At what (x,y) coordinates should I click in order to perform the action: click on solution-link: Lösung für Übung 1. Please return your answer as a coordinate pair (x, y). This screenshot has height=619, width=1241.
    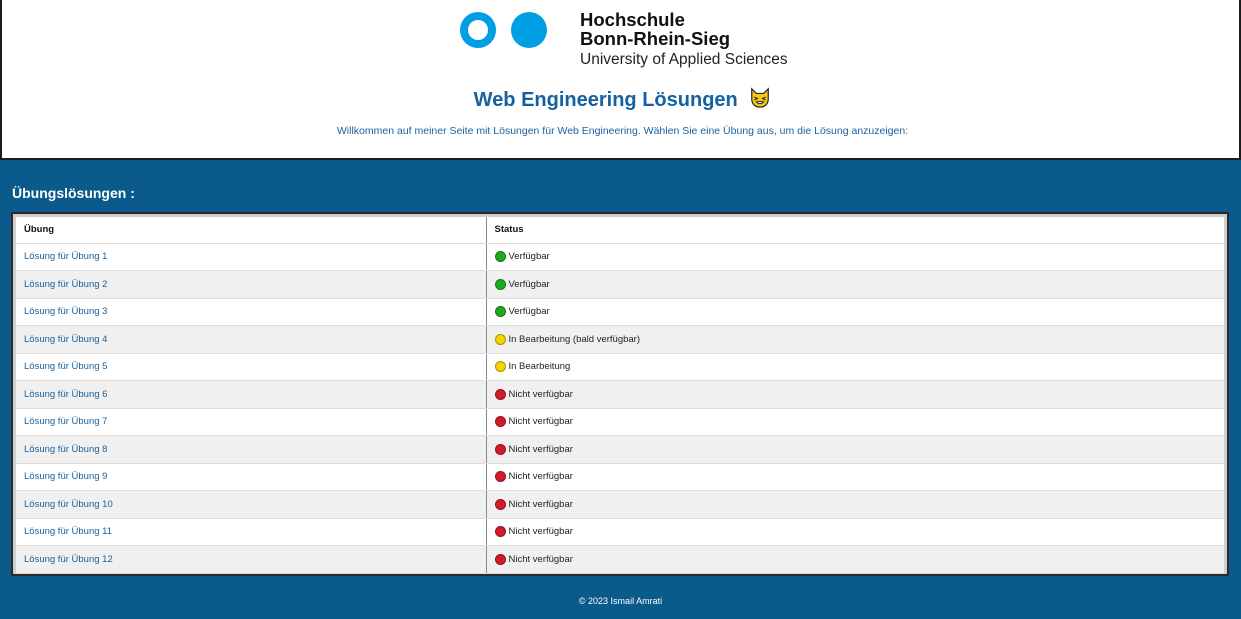
    Looking at the image, I should click on (65, 256).